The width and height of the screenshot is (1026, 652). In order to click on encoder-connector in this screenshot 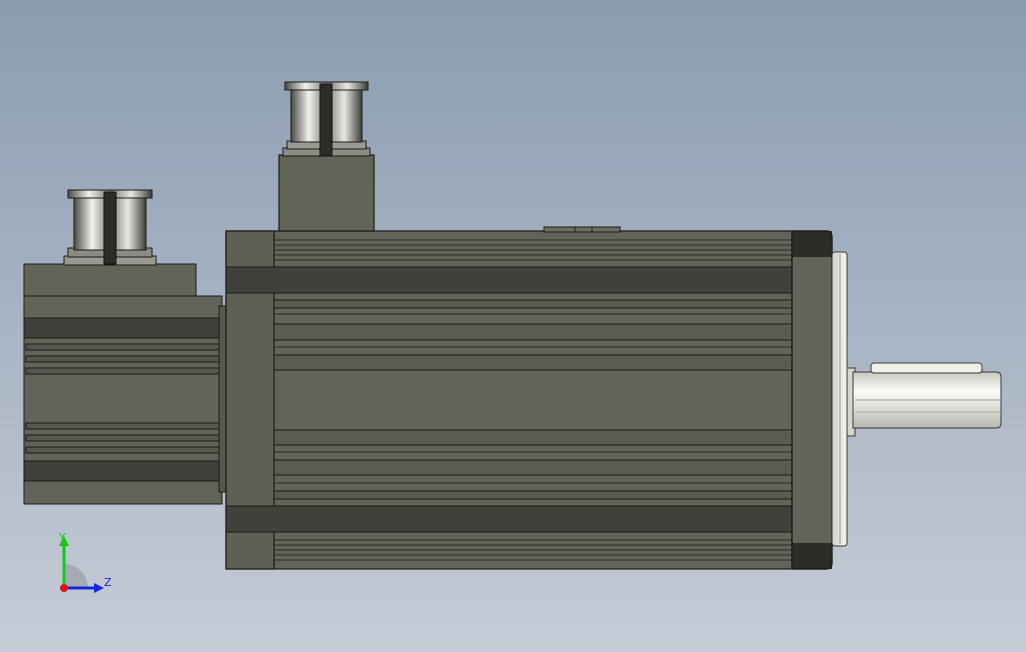, I will do `click(110, 227)`.